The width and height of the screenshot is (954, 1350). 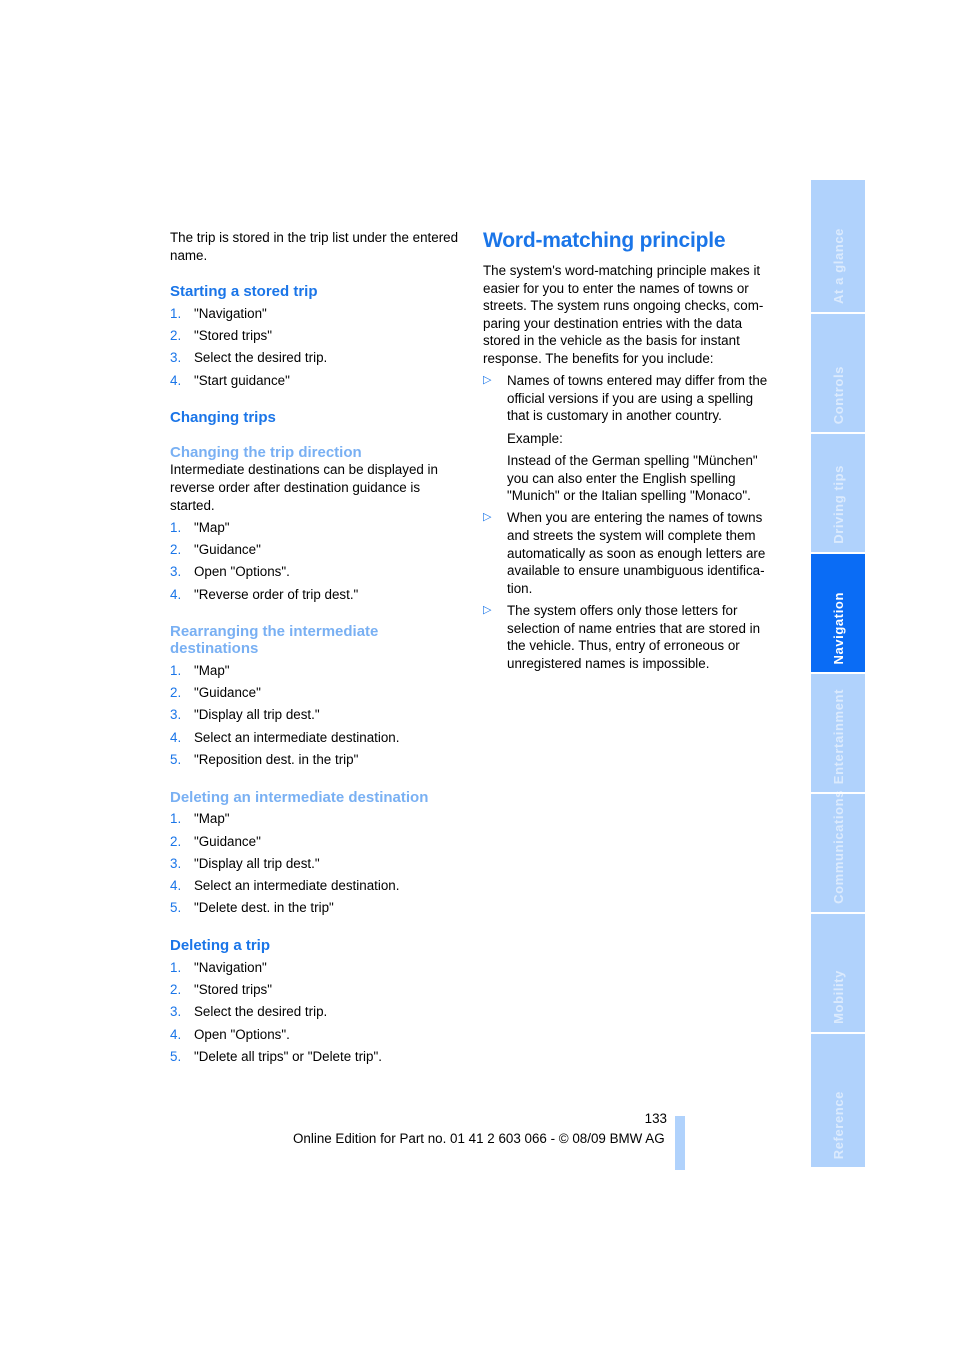 I want to click on tab-reference: Reference, so click(x=838, y=1100).